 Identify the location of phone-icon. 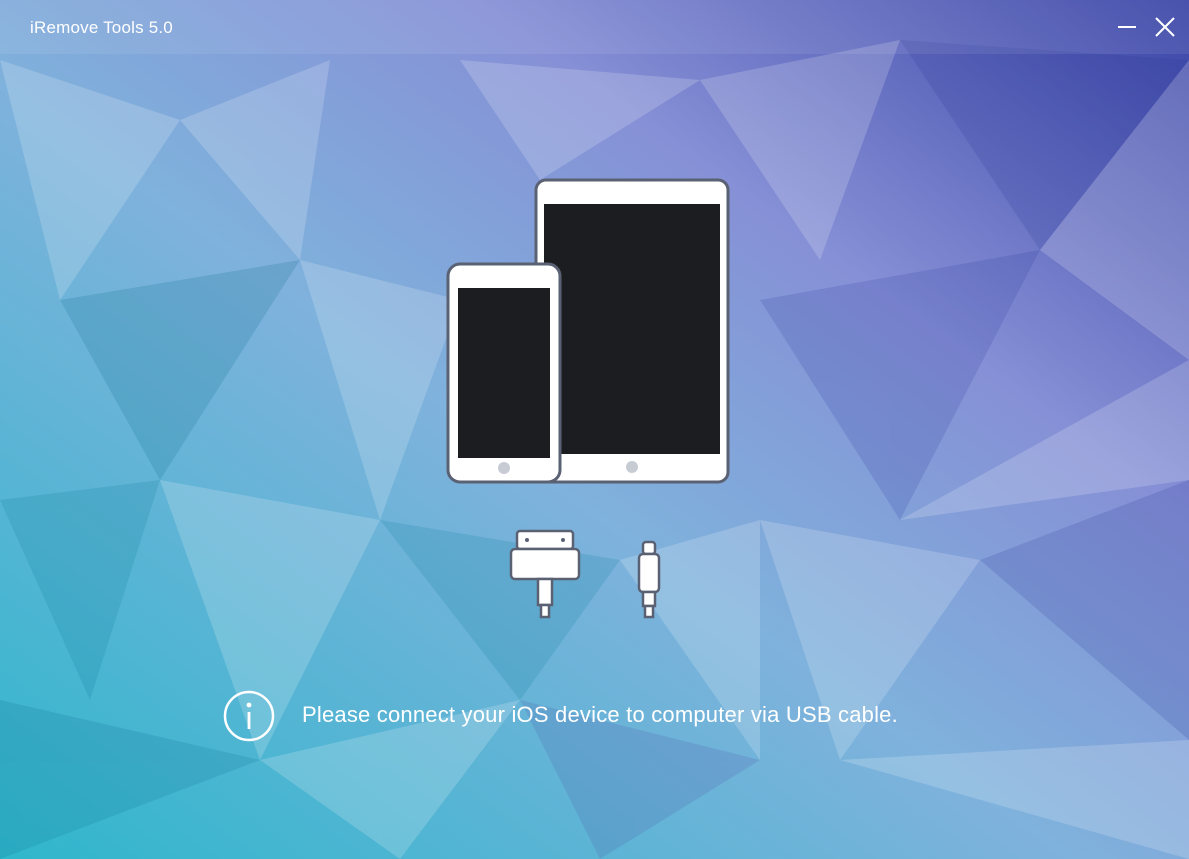
(504, 373).